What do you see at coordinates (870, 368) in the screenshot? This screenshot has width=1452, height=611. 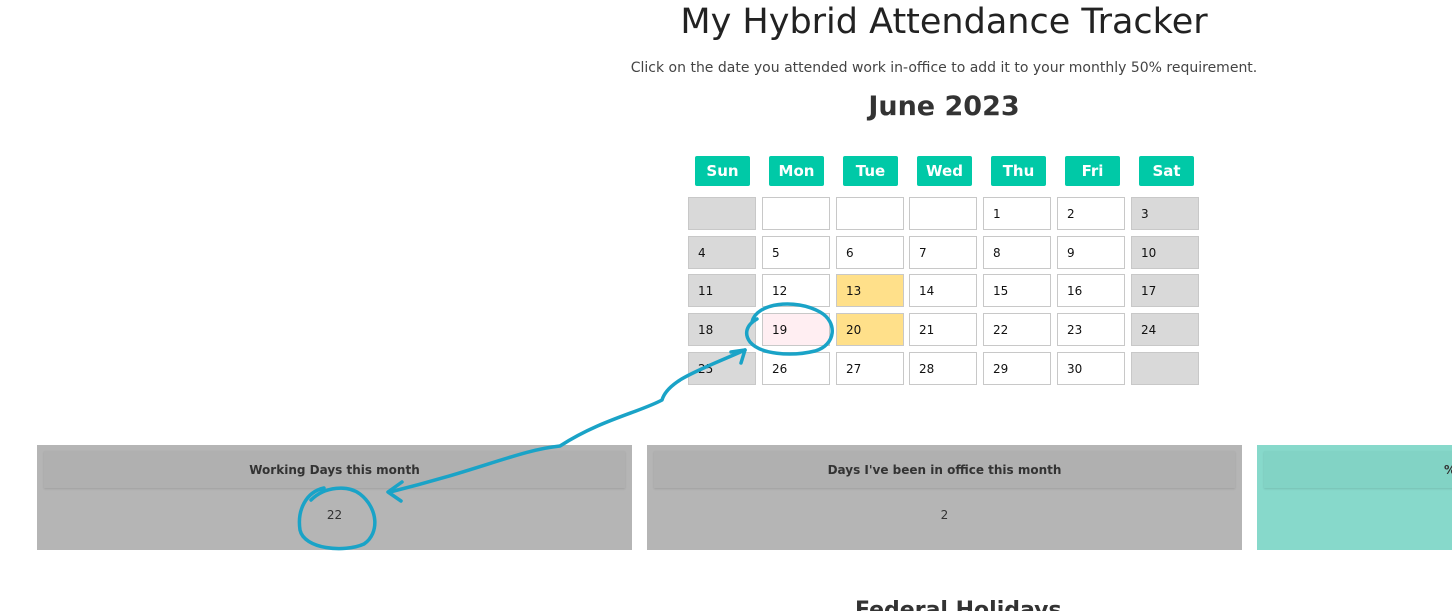 I see `calendar-day-27: 27` at bounding box center [870, 368].